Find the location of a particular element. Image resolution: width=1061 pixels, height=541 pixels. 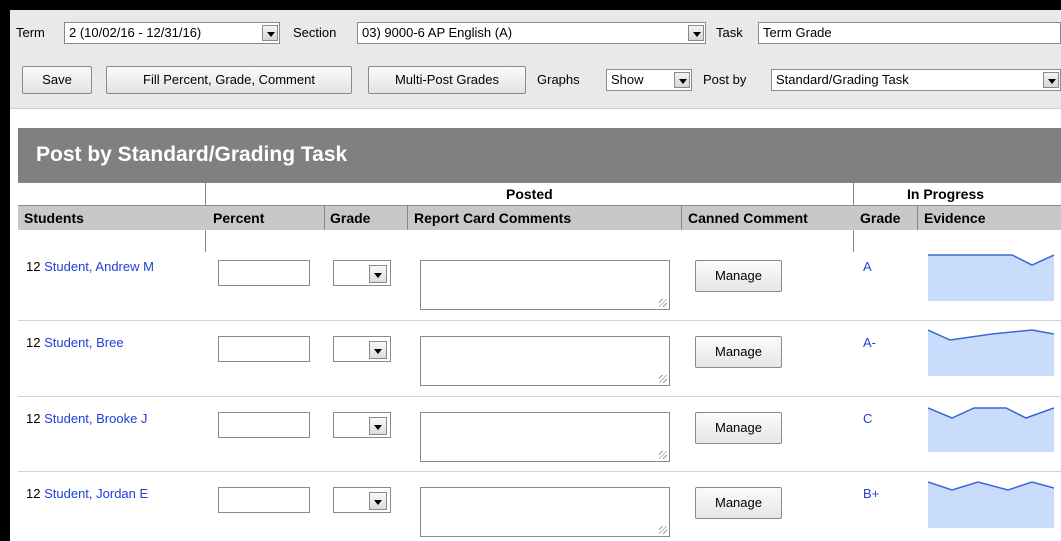

post-by-value: Standard/Grading Task is located at coordinates (842, 79).